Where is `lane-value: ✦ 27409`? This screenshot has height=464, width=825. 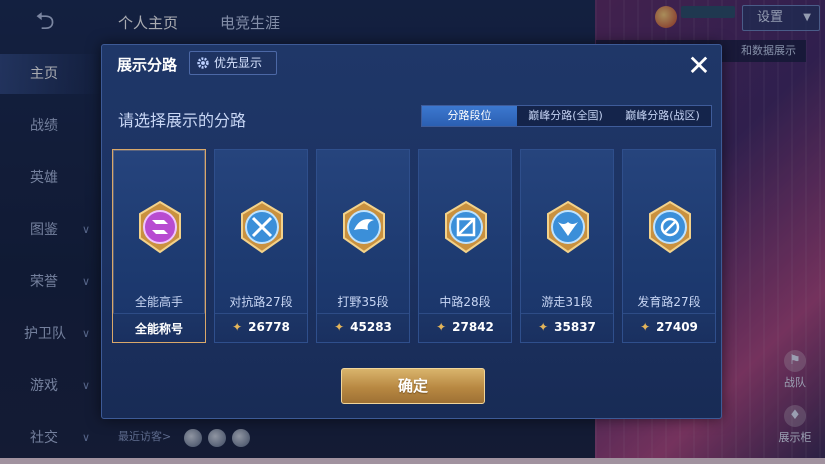
lane-value: ✦ 27409 is located at coordinates (669, 327).